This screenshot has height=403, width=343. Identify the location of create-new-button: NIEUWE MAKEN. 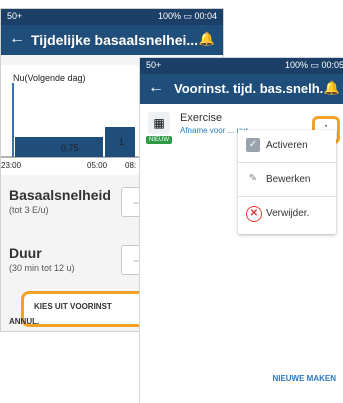
(304, 378).